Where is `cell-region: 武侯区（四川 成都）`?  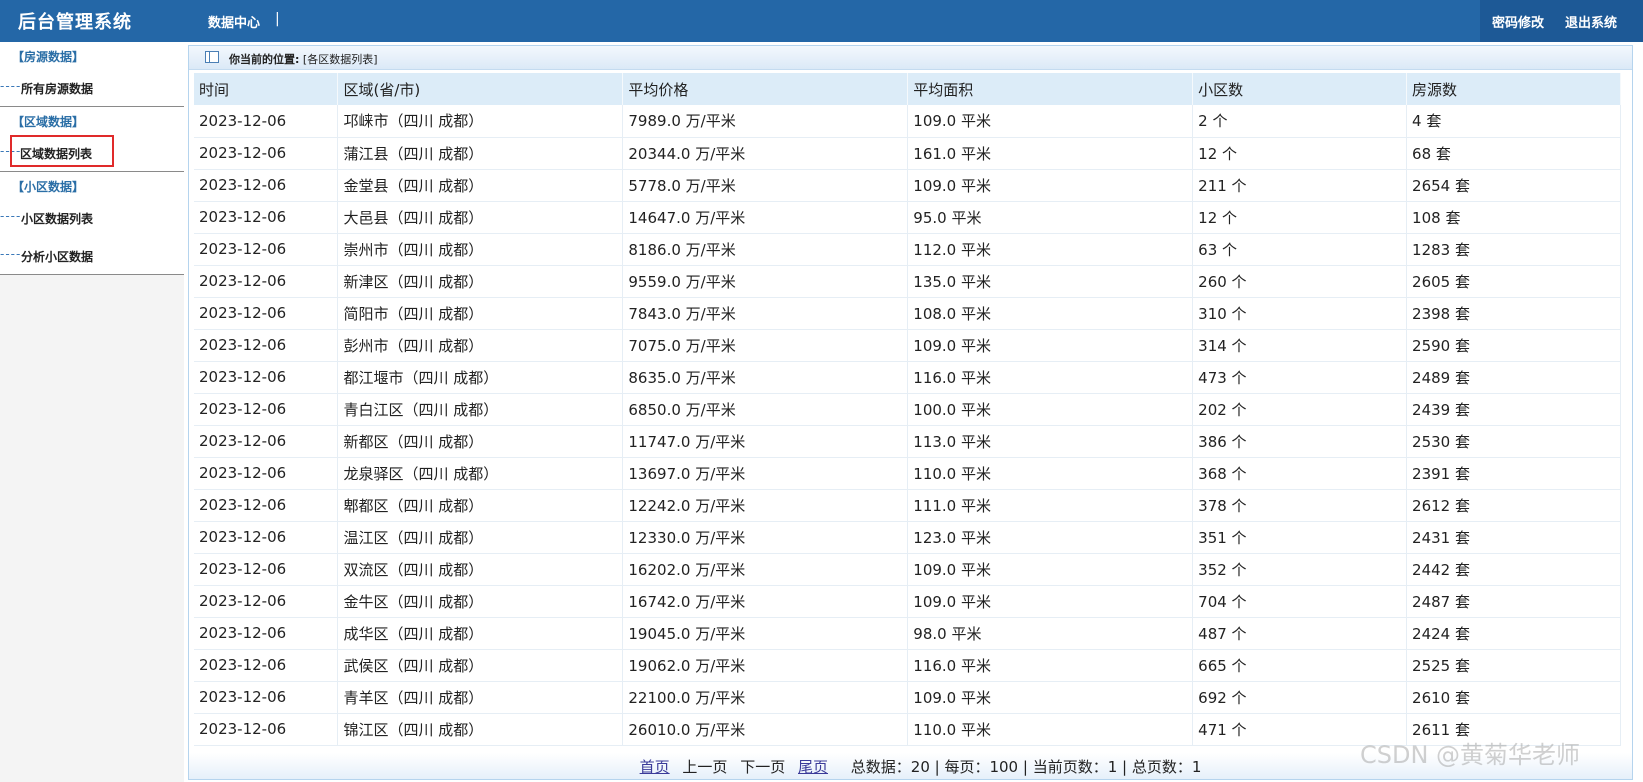 cell-region: 武侯区（四川 成都） is located at coordinates (480, 665).